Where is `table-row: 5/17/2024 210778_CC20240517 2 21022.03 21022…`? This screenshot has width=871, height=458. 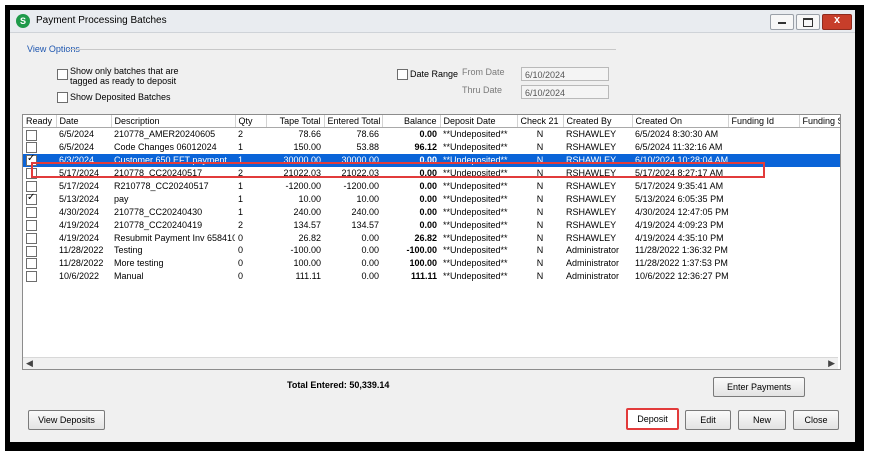
table-row: 5/17/2024 210778_CC20240517 2 21022.03 21022… is located at coordinates (431, 173).